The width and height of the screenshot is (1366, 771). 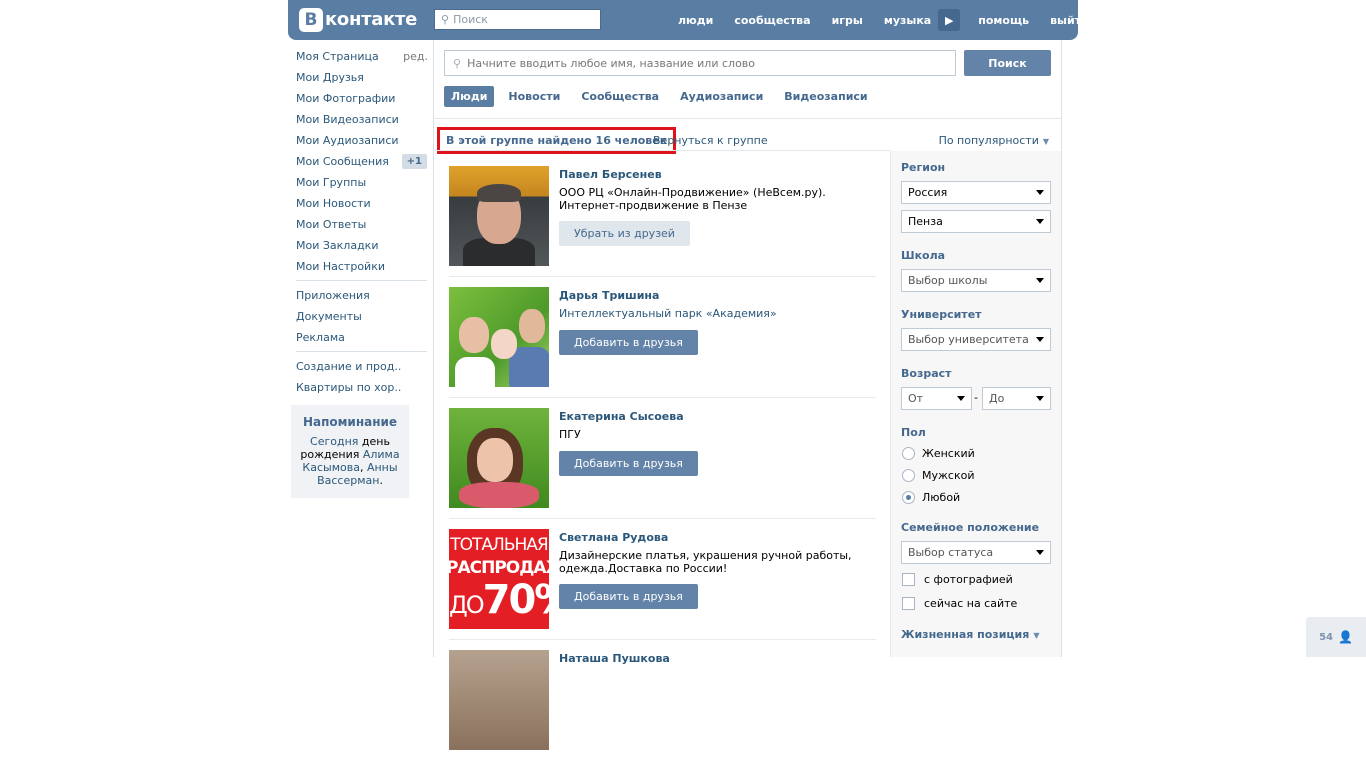 I want to click on menu-item-apps: Приложения, so click(x=362, y=295).